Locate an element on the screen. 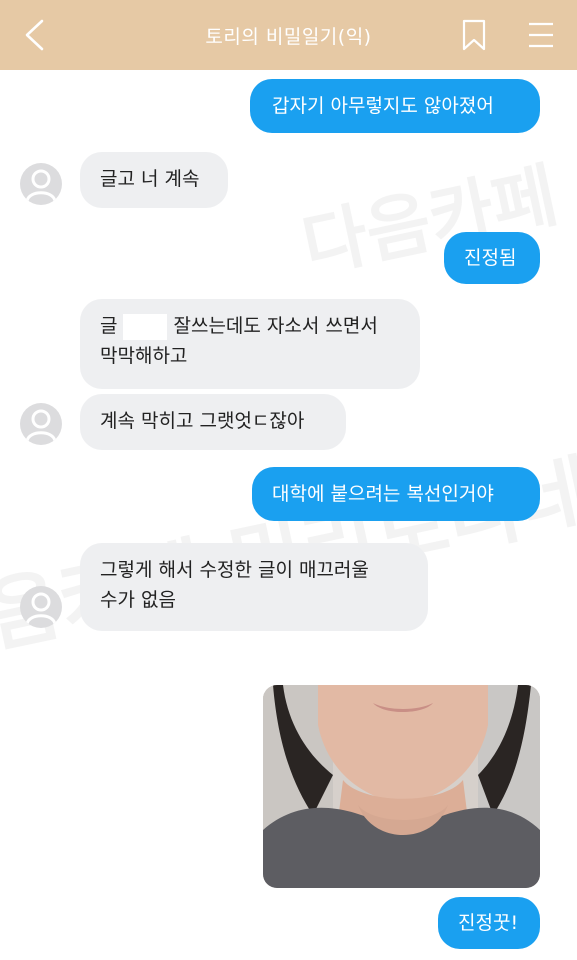 The height and width of the screenshot is (960, 577). message-line: 막막해하고 is located at coordinates (144, 356).